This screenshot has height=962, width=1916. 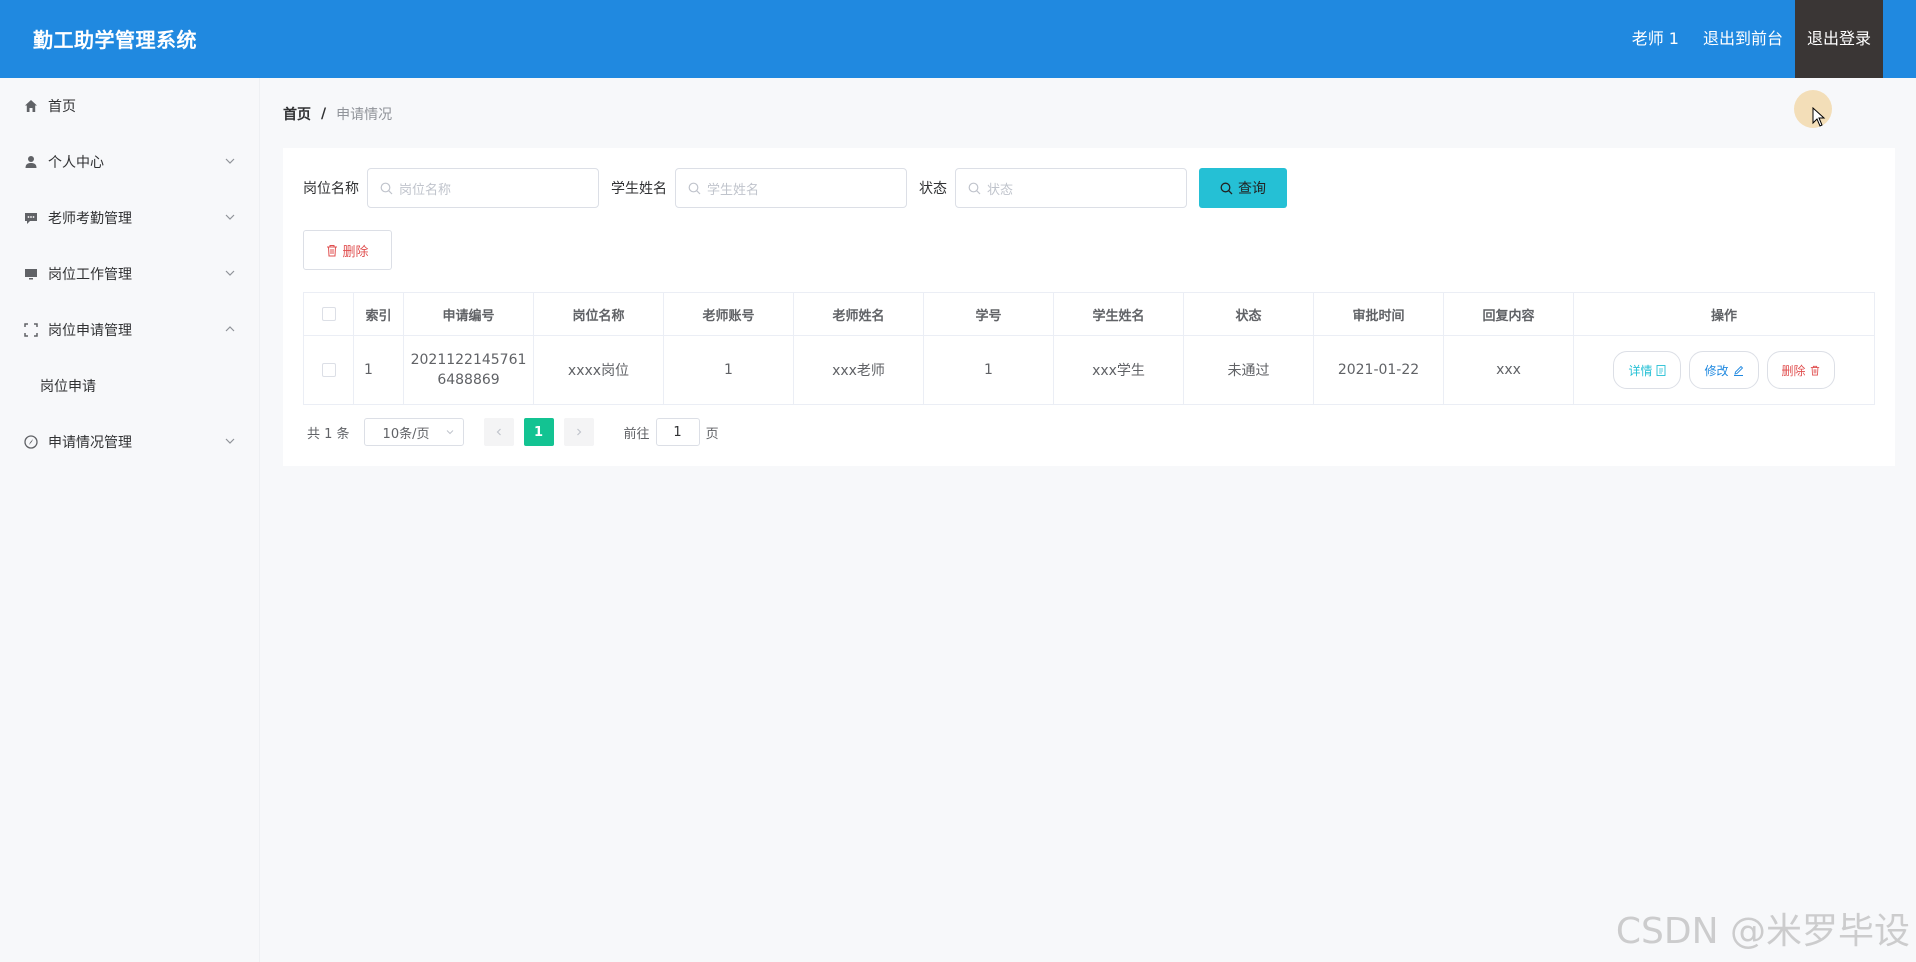 What do you see at coordinates (933, 189) in the screenshot?
I see `status-label: 状态` at bounding box center [933, 189].